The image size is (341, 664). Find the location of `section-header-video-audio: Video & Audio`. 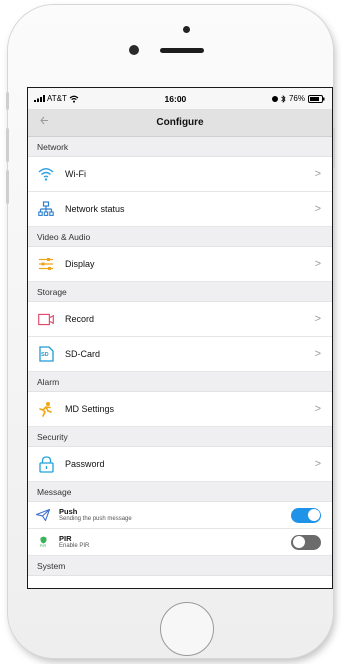

section-header-video-audio: Video & Audio is located at coordinates (180, 237).